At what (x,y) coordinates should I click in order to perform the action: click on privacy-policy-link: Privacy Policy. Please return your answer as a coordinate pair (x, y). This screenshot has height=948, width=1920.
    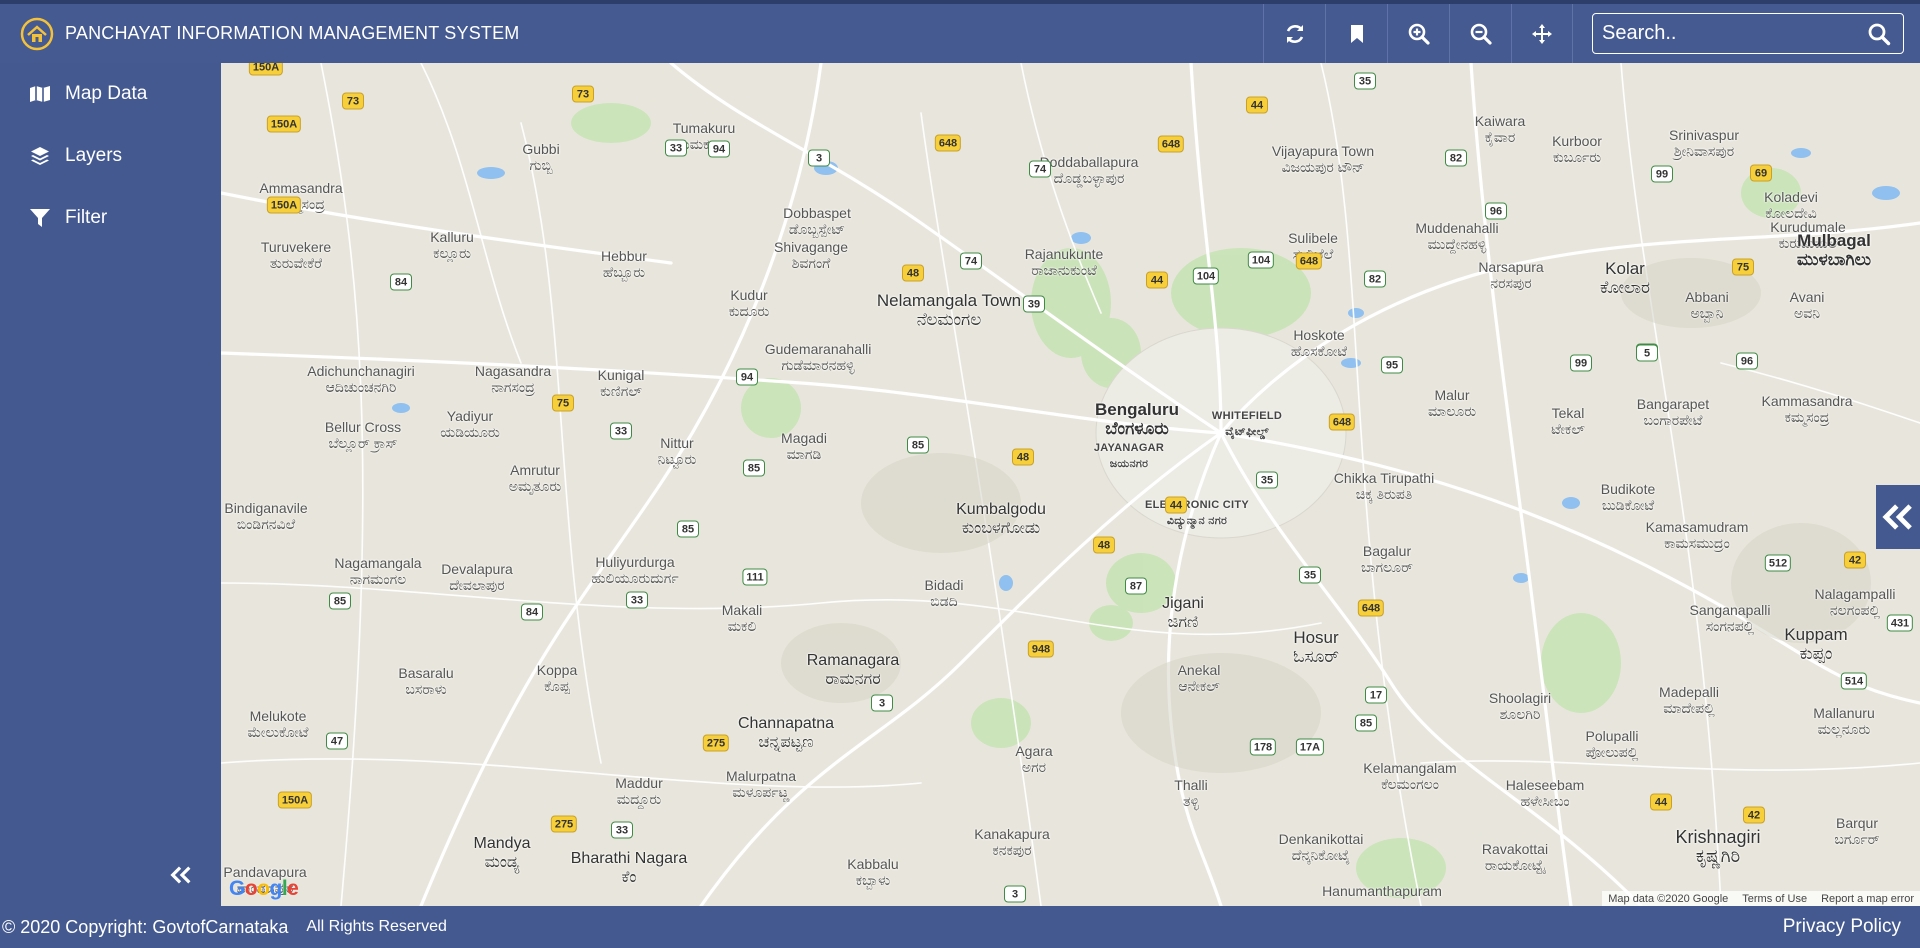
    Looking at the image, I should click on (1842, 927).